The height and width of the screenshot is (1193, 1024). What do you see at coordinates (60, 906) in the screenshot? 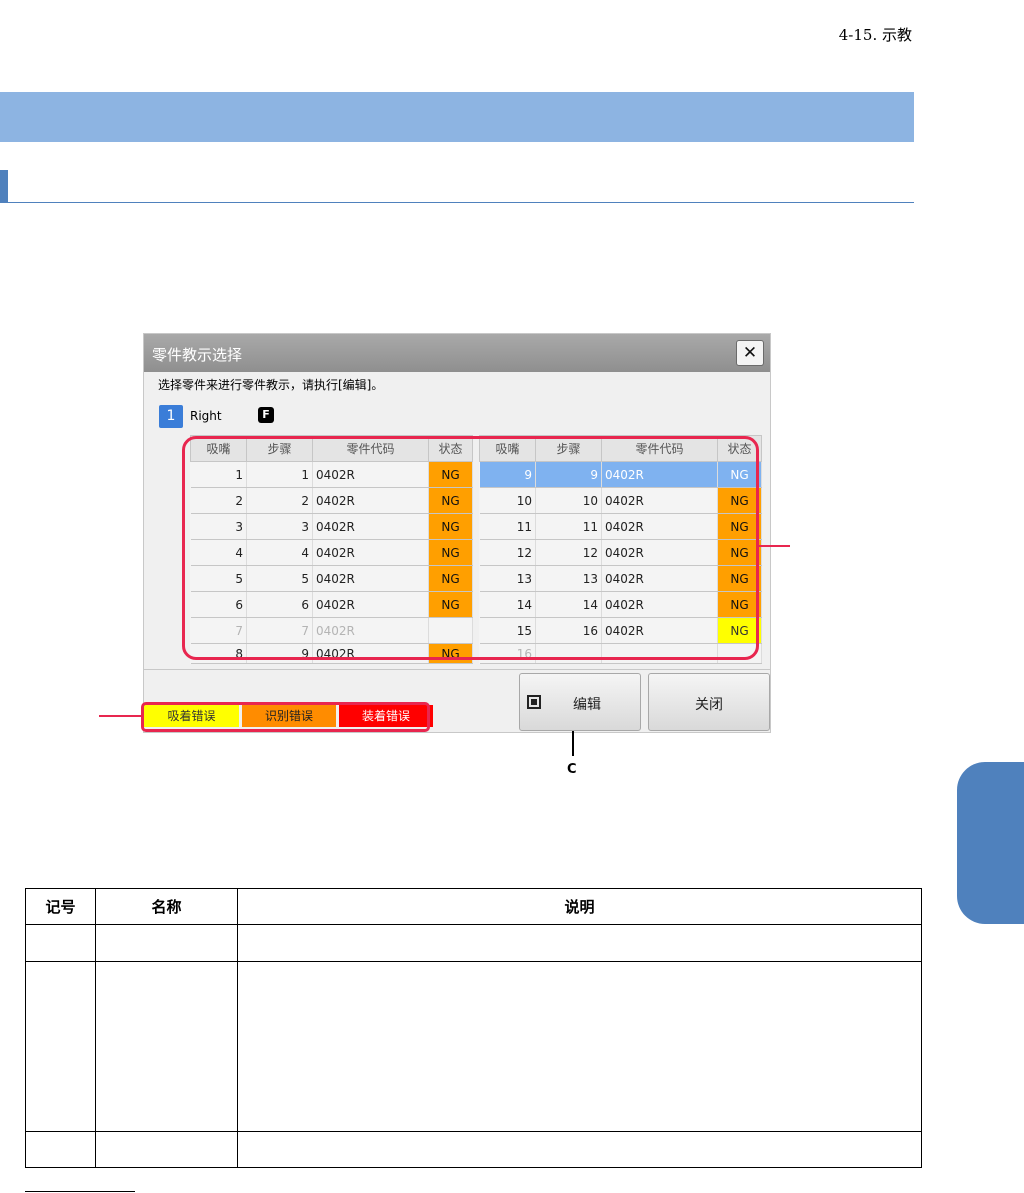
I see `desc-header-symbol: 记号` at bounding box center [60, 906].